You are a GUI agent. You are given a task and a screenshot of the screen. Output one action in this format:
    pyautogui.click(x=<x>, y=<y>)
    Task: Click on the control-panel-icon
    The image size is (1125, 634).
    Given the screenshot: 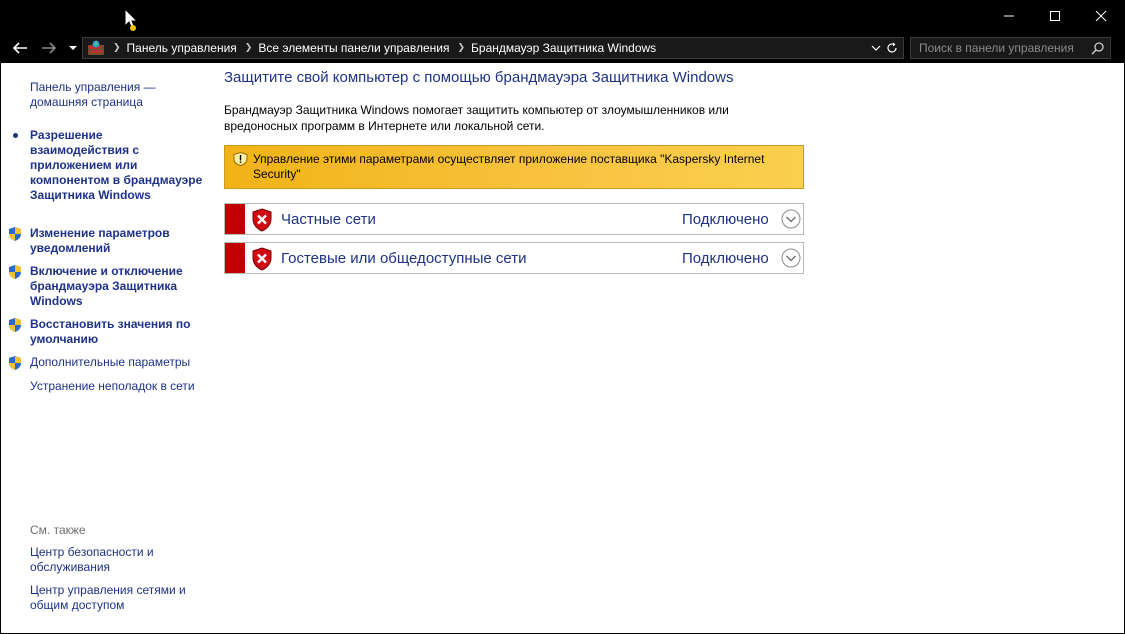 What is the action you would take?
    pyautogui.click(x=96, y=47)
    